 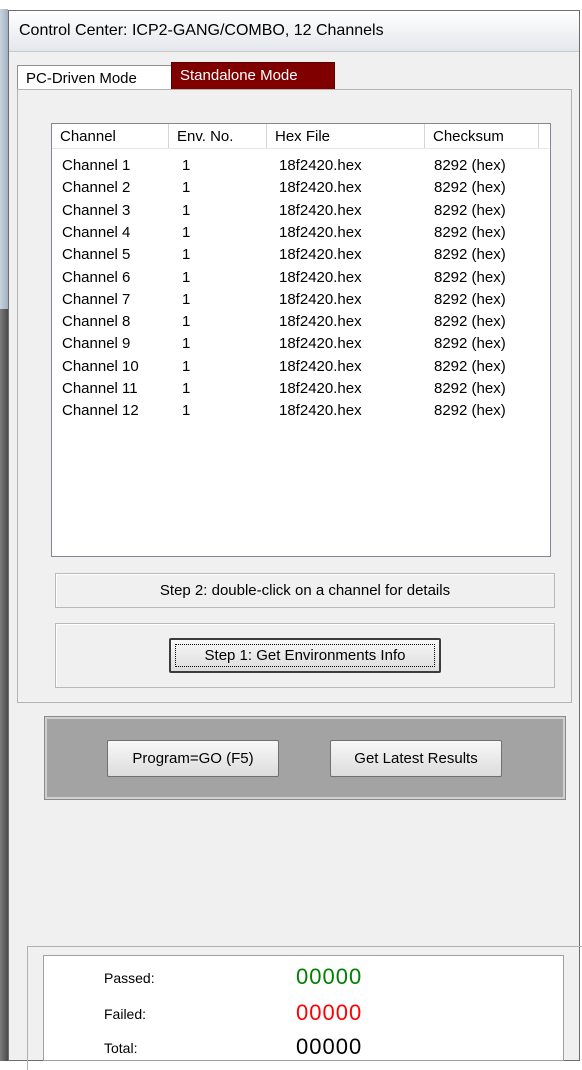 I want to click on channel-cell: Channel 4, so click(x=96, y=232).